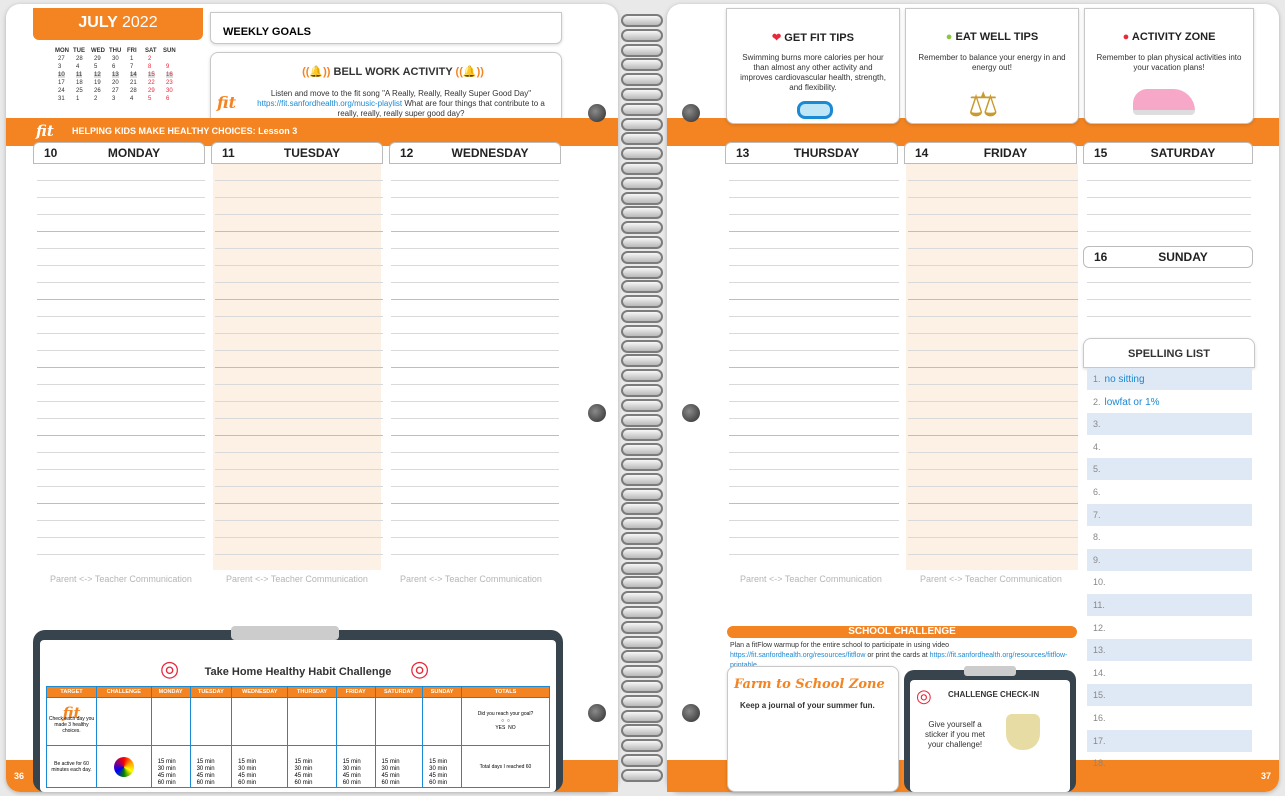  I want to click on calendar-date: 1, so click(132, 59).